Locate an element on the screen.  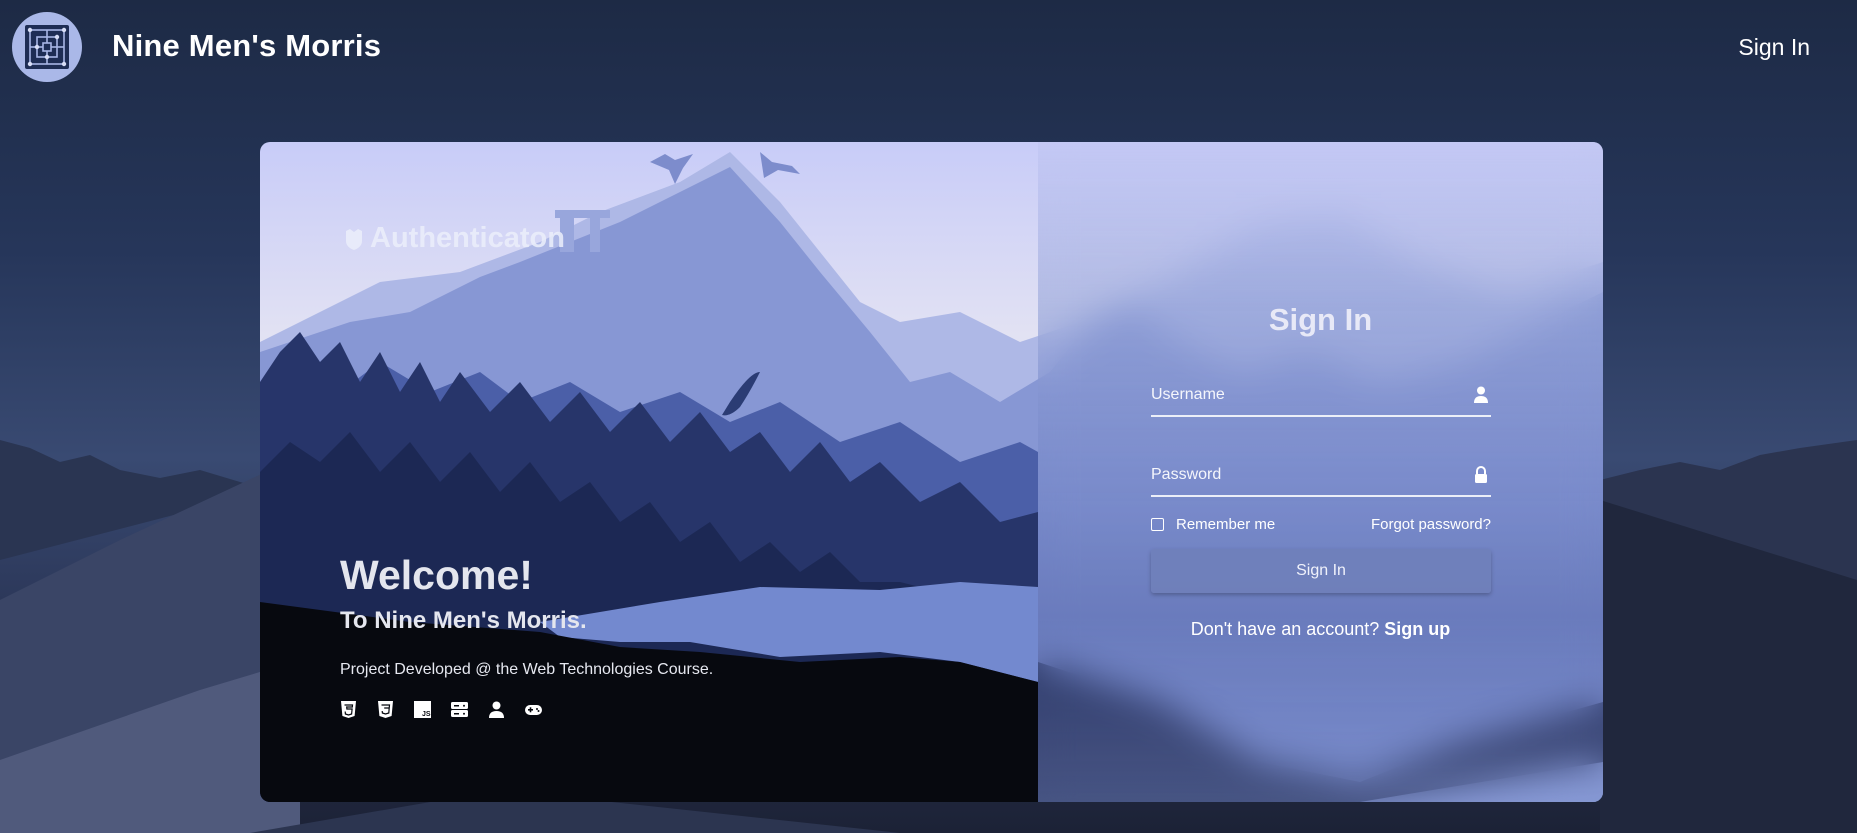
javascript-icon: JS is located at coordinates (422, 709).